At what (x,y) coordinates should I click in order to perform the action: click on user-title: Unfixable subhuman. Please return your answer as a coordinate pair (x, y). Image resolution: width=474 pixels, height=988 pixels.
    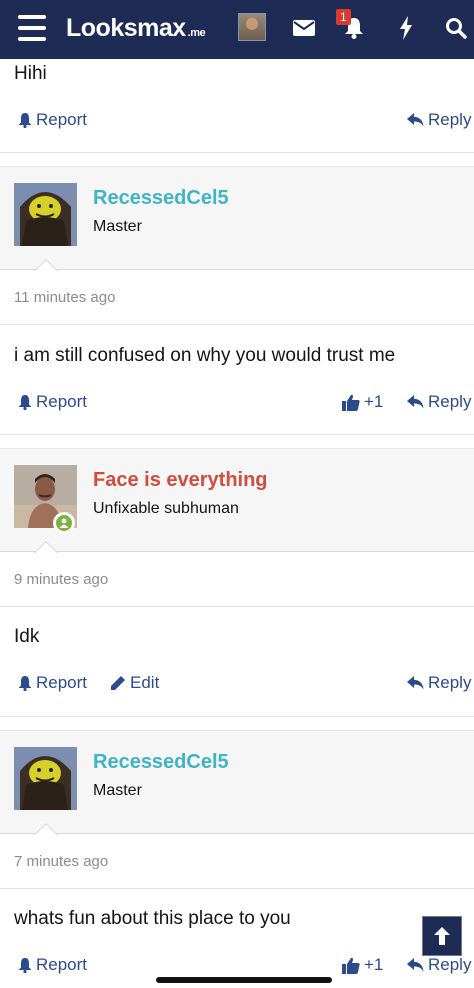
    Looking at the image, I should click on (166, 508).